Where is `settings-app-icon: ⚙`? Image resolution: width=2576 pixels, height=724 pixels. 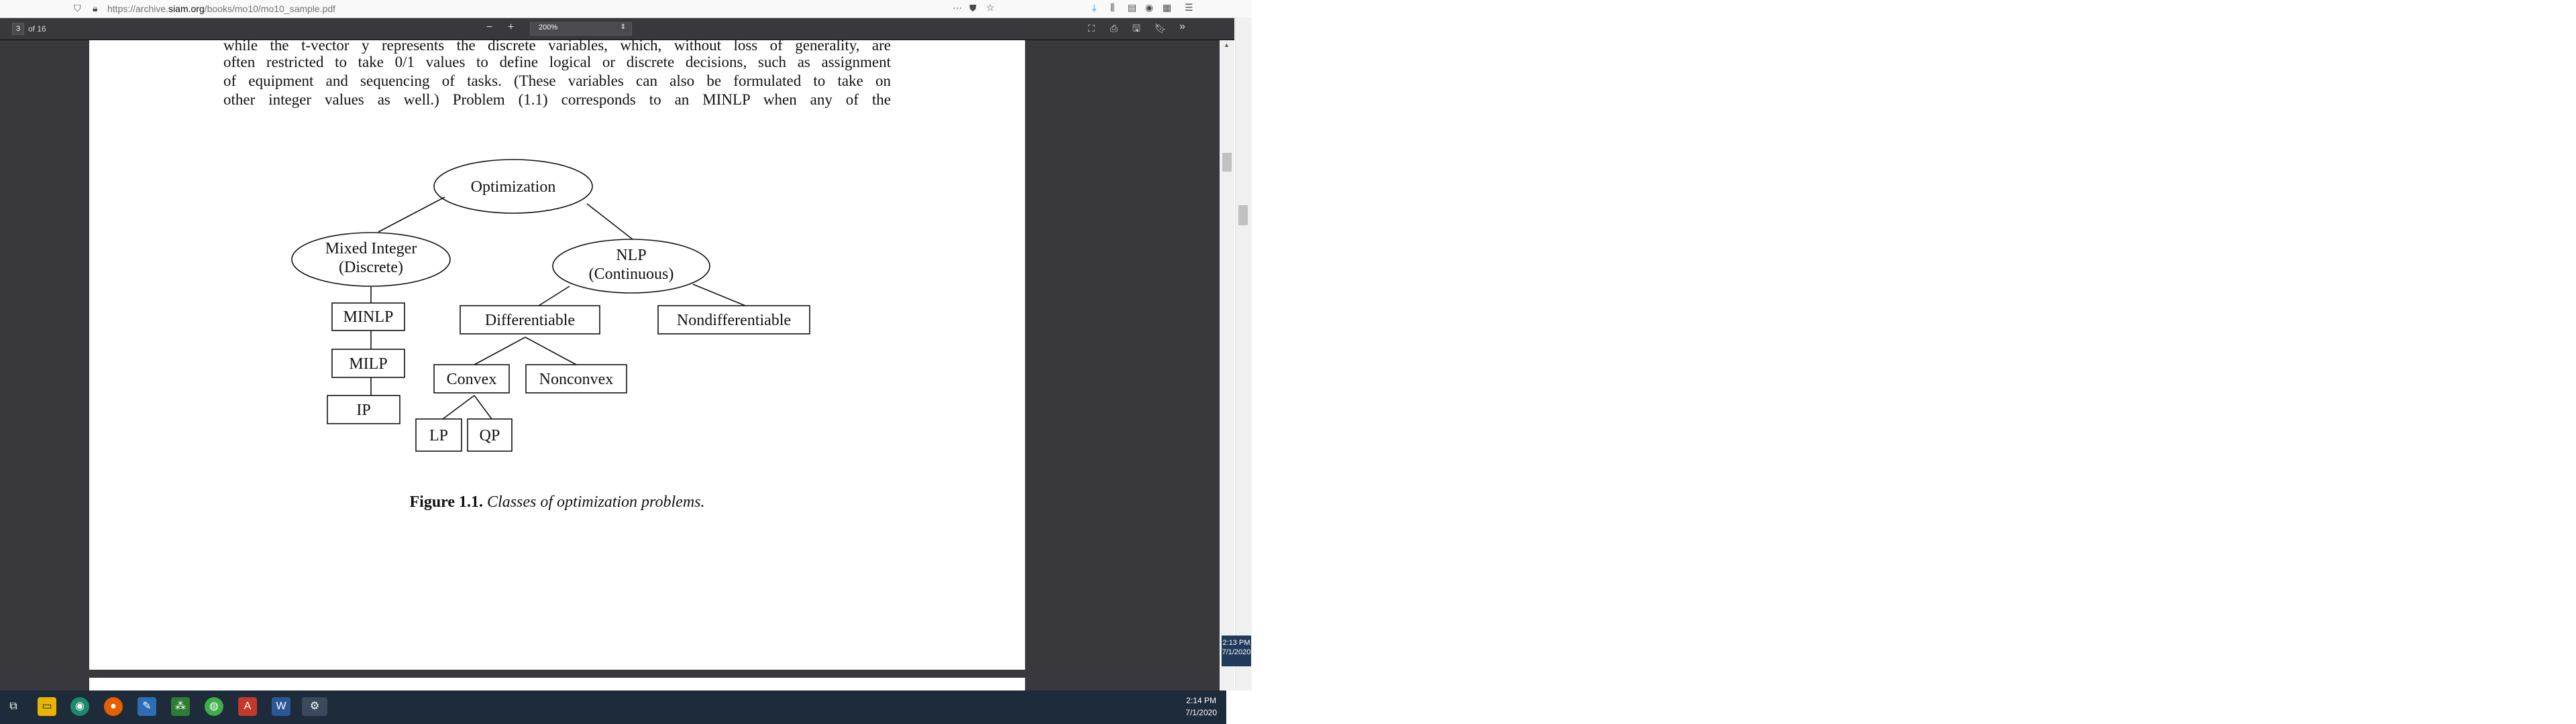
settings-app-icon: ⚙ is located at coordinates (314, 707).